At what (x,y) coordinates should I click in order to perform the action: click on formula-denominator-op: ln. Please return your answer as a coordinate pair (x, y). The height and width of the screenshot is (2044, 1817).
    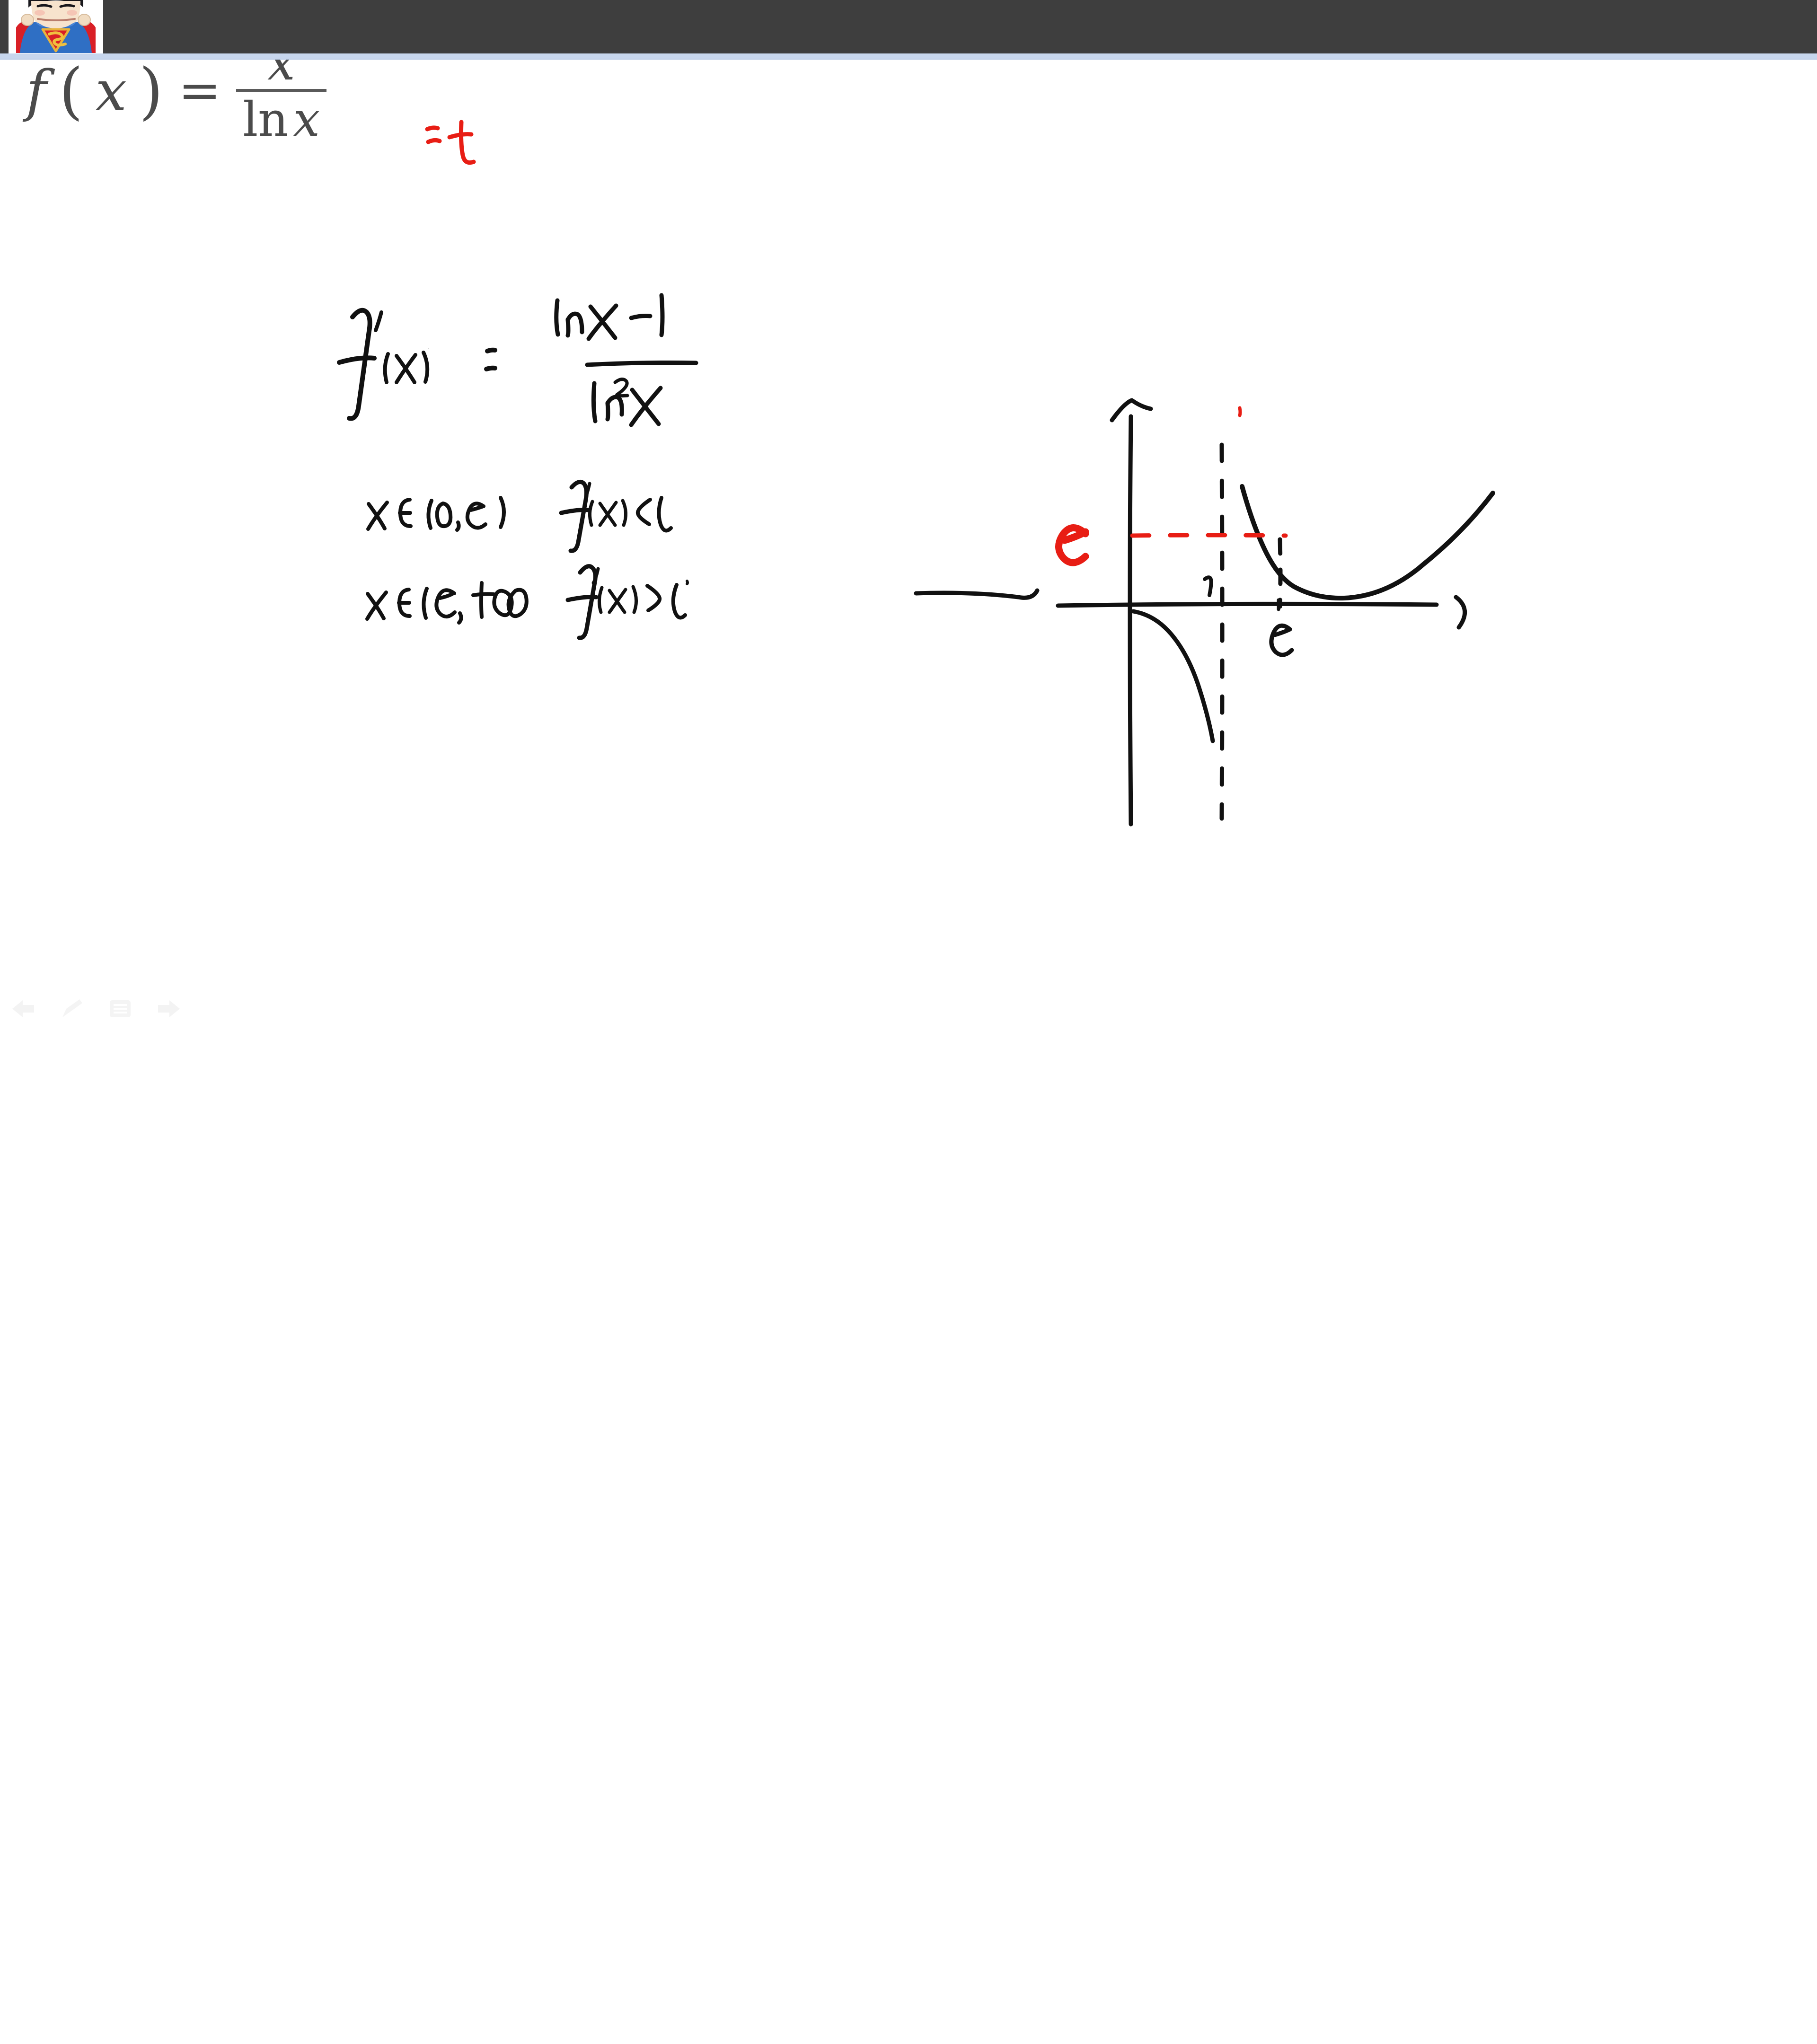
    Looking at the image, I should click on (266, 119).